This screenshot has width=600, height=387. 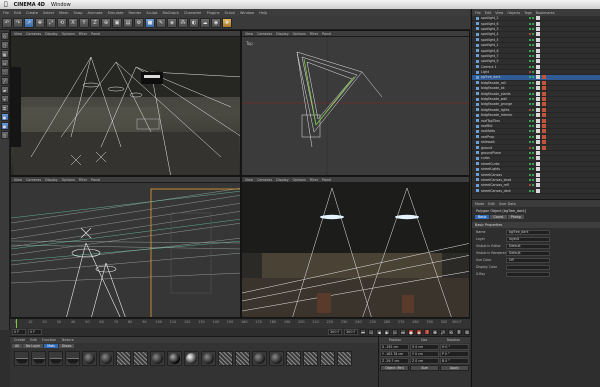 What do you see at coordinates (443, 332) in the screenshot?
I see `scale-key-icon: ⤢` at bounding box center [443, 332].